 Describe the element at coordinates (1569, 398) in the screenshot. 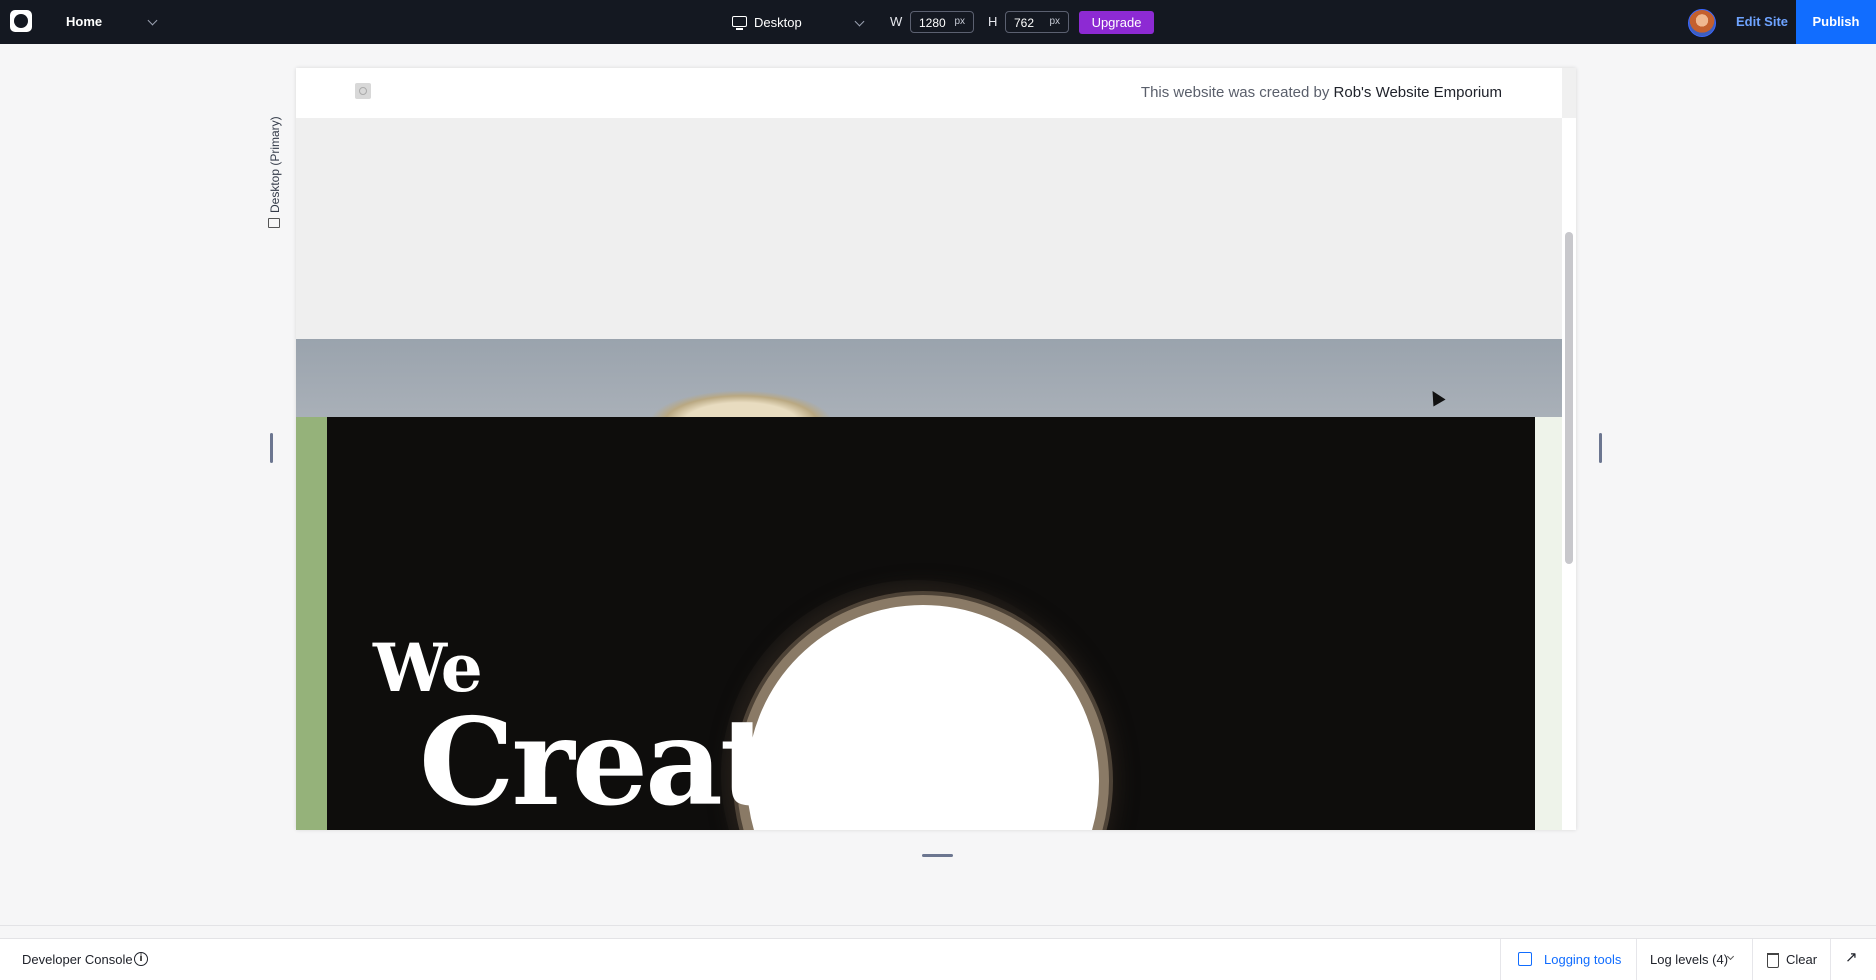

I see `preview-scrollbar-thumb` at that location.